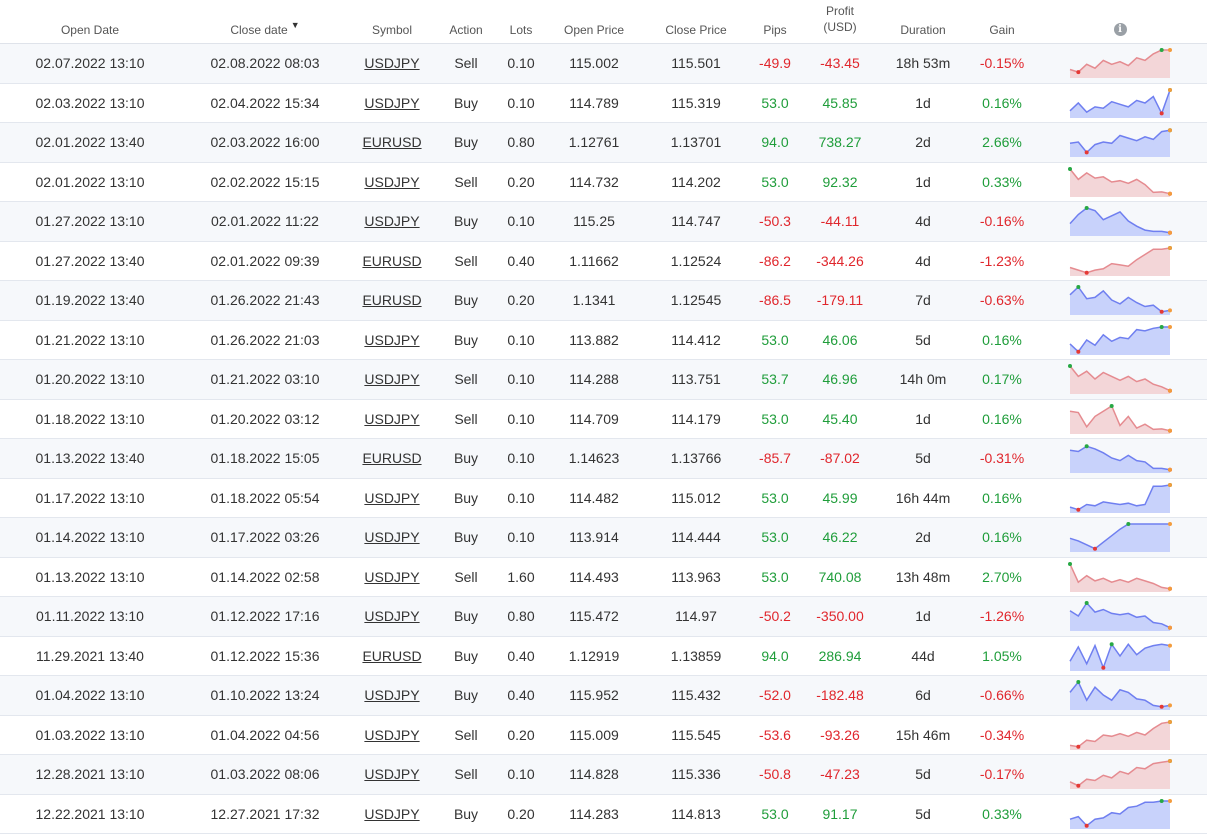  Describe the element at coordinates (1002, 21) in the screenshot. I see `header-gain: Gain` at that location.